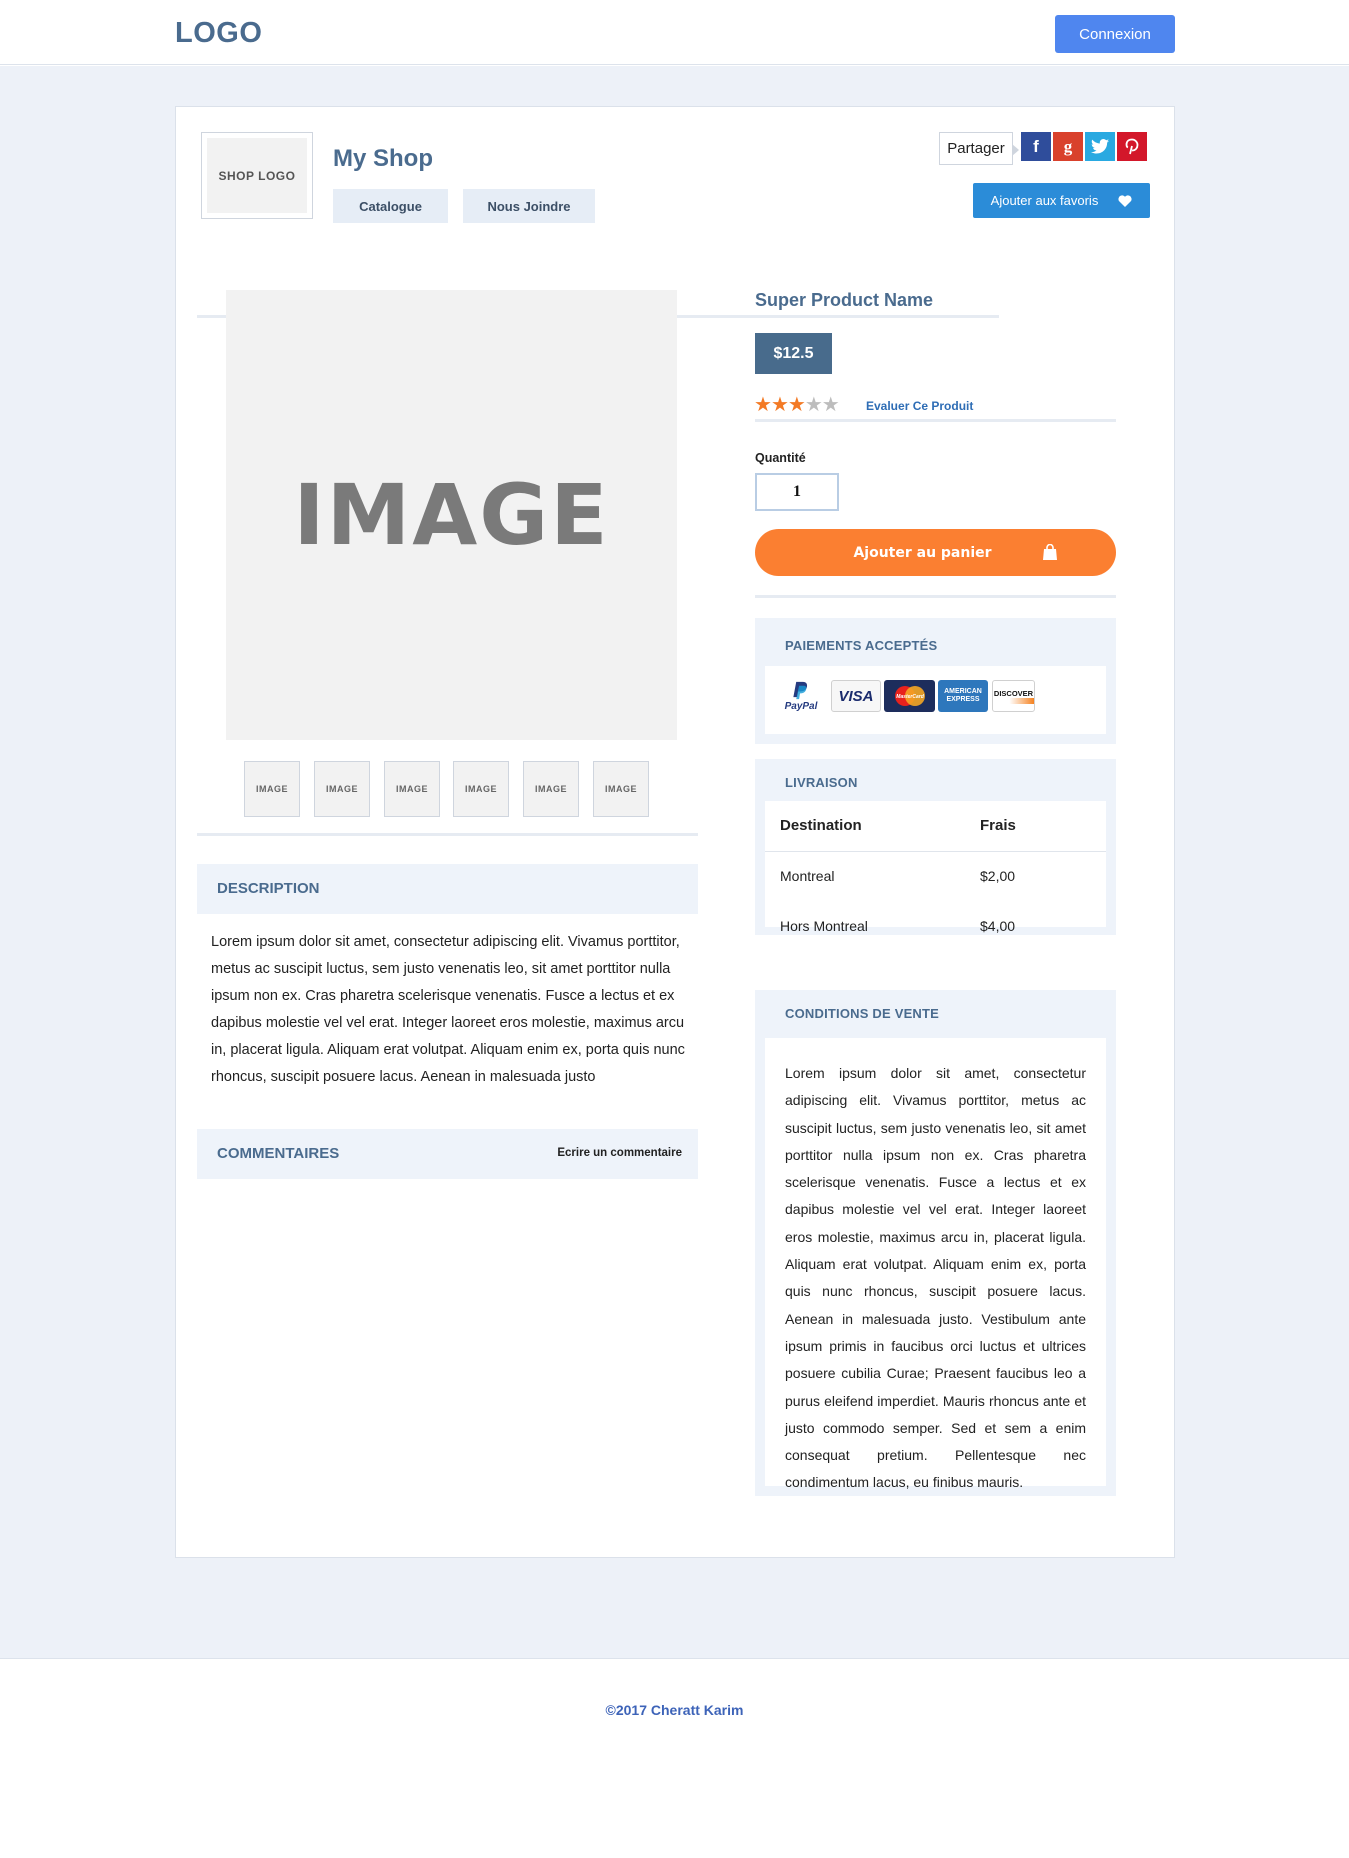 This screenshot has height=1858, width=1349. I want to click on table-header-row: Destination Frais, so click(935, 826).